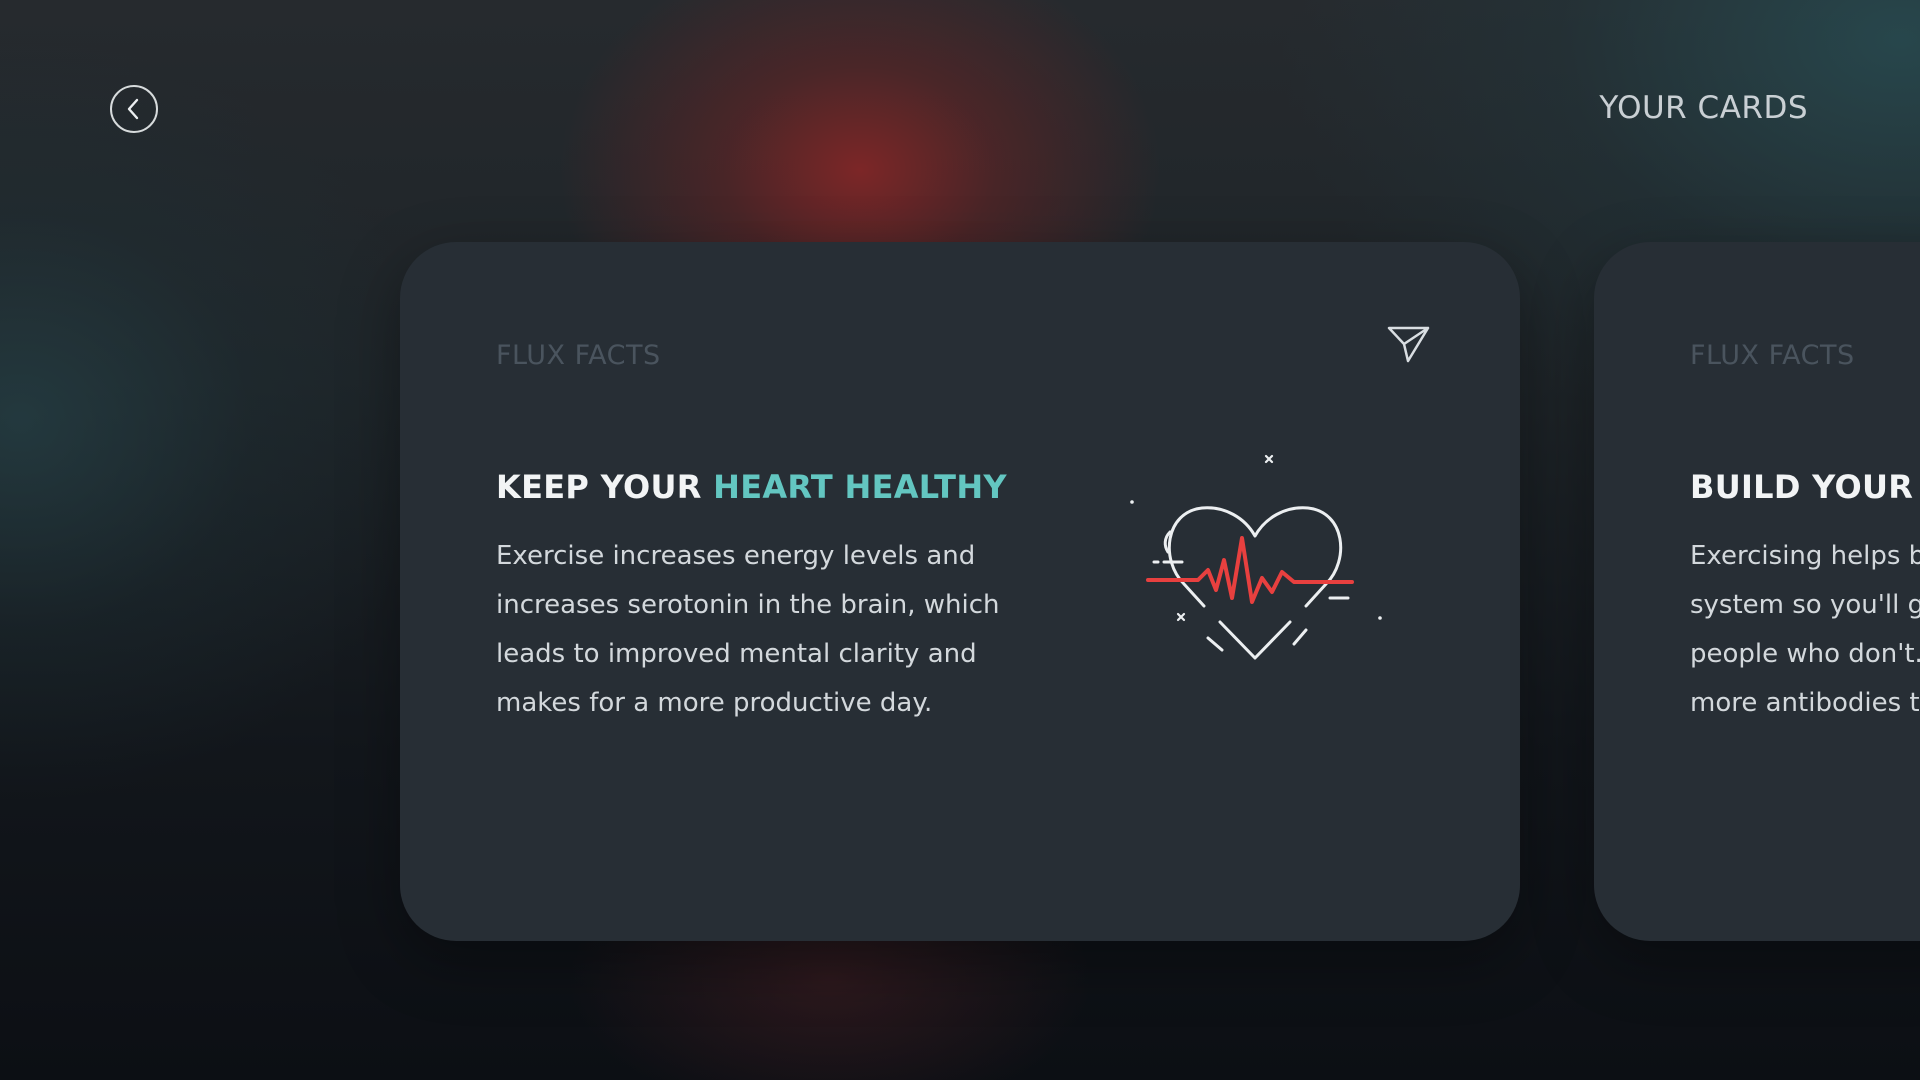 The height and width of the screenshot is (1080, 1920). Describe the element at coordinates (1805, 605) in the screenshot. I see `card-body-line: system so you'll g` at that location.